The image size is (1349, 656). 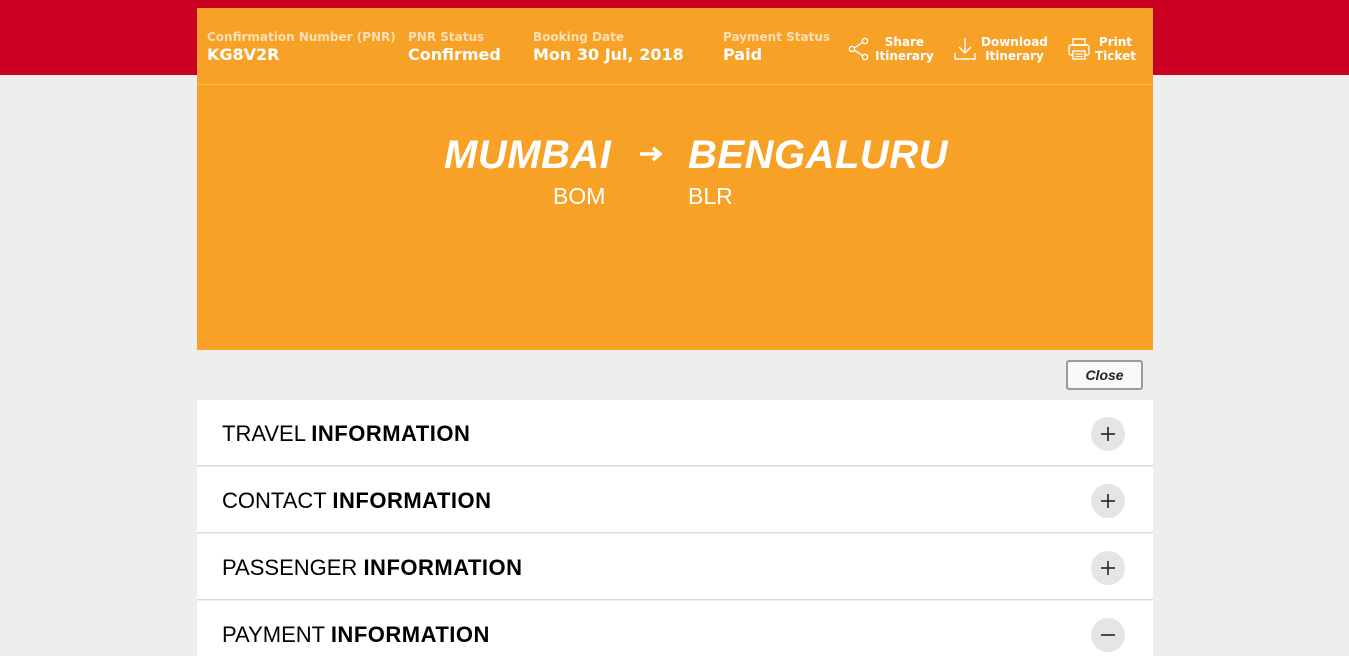 What do you see at coordinates (743, 54) in the screenshot?
I see `payment-status-value: Paid` at bounding box center [743, 54].